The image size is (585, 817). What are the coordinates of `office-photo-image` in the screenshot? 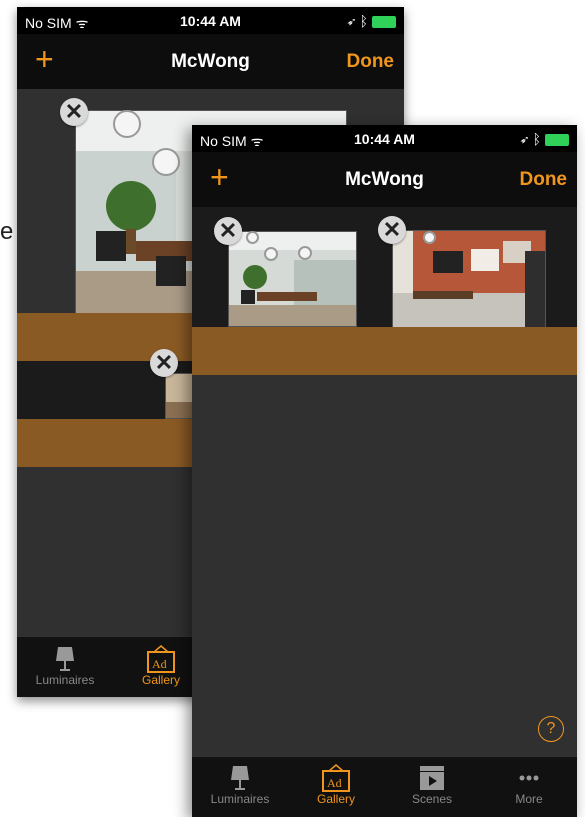 It's located at (292, 279).